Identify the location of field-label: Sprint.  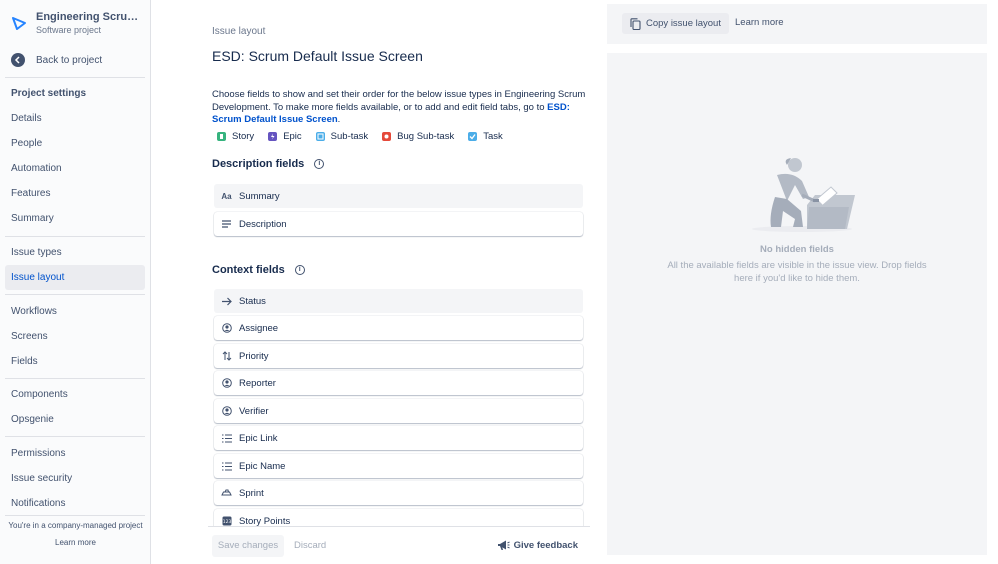
(251, 493).